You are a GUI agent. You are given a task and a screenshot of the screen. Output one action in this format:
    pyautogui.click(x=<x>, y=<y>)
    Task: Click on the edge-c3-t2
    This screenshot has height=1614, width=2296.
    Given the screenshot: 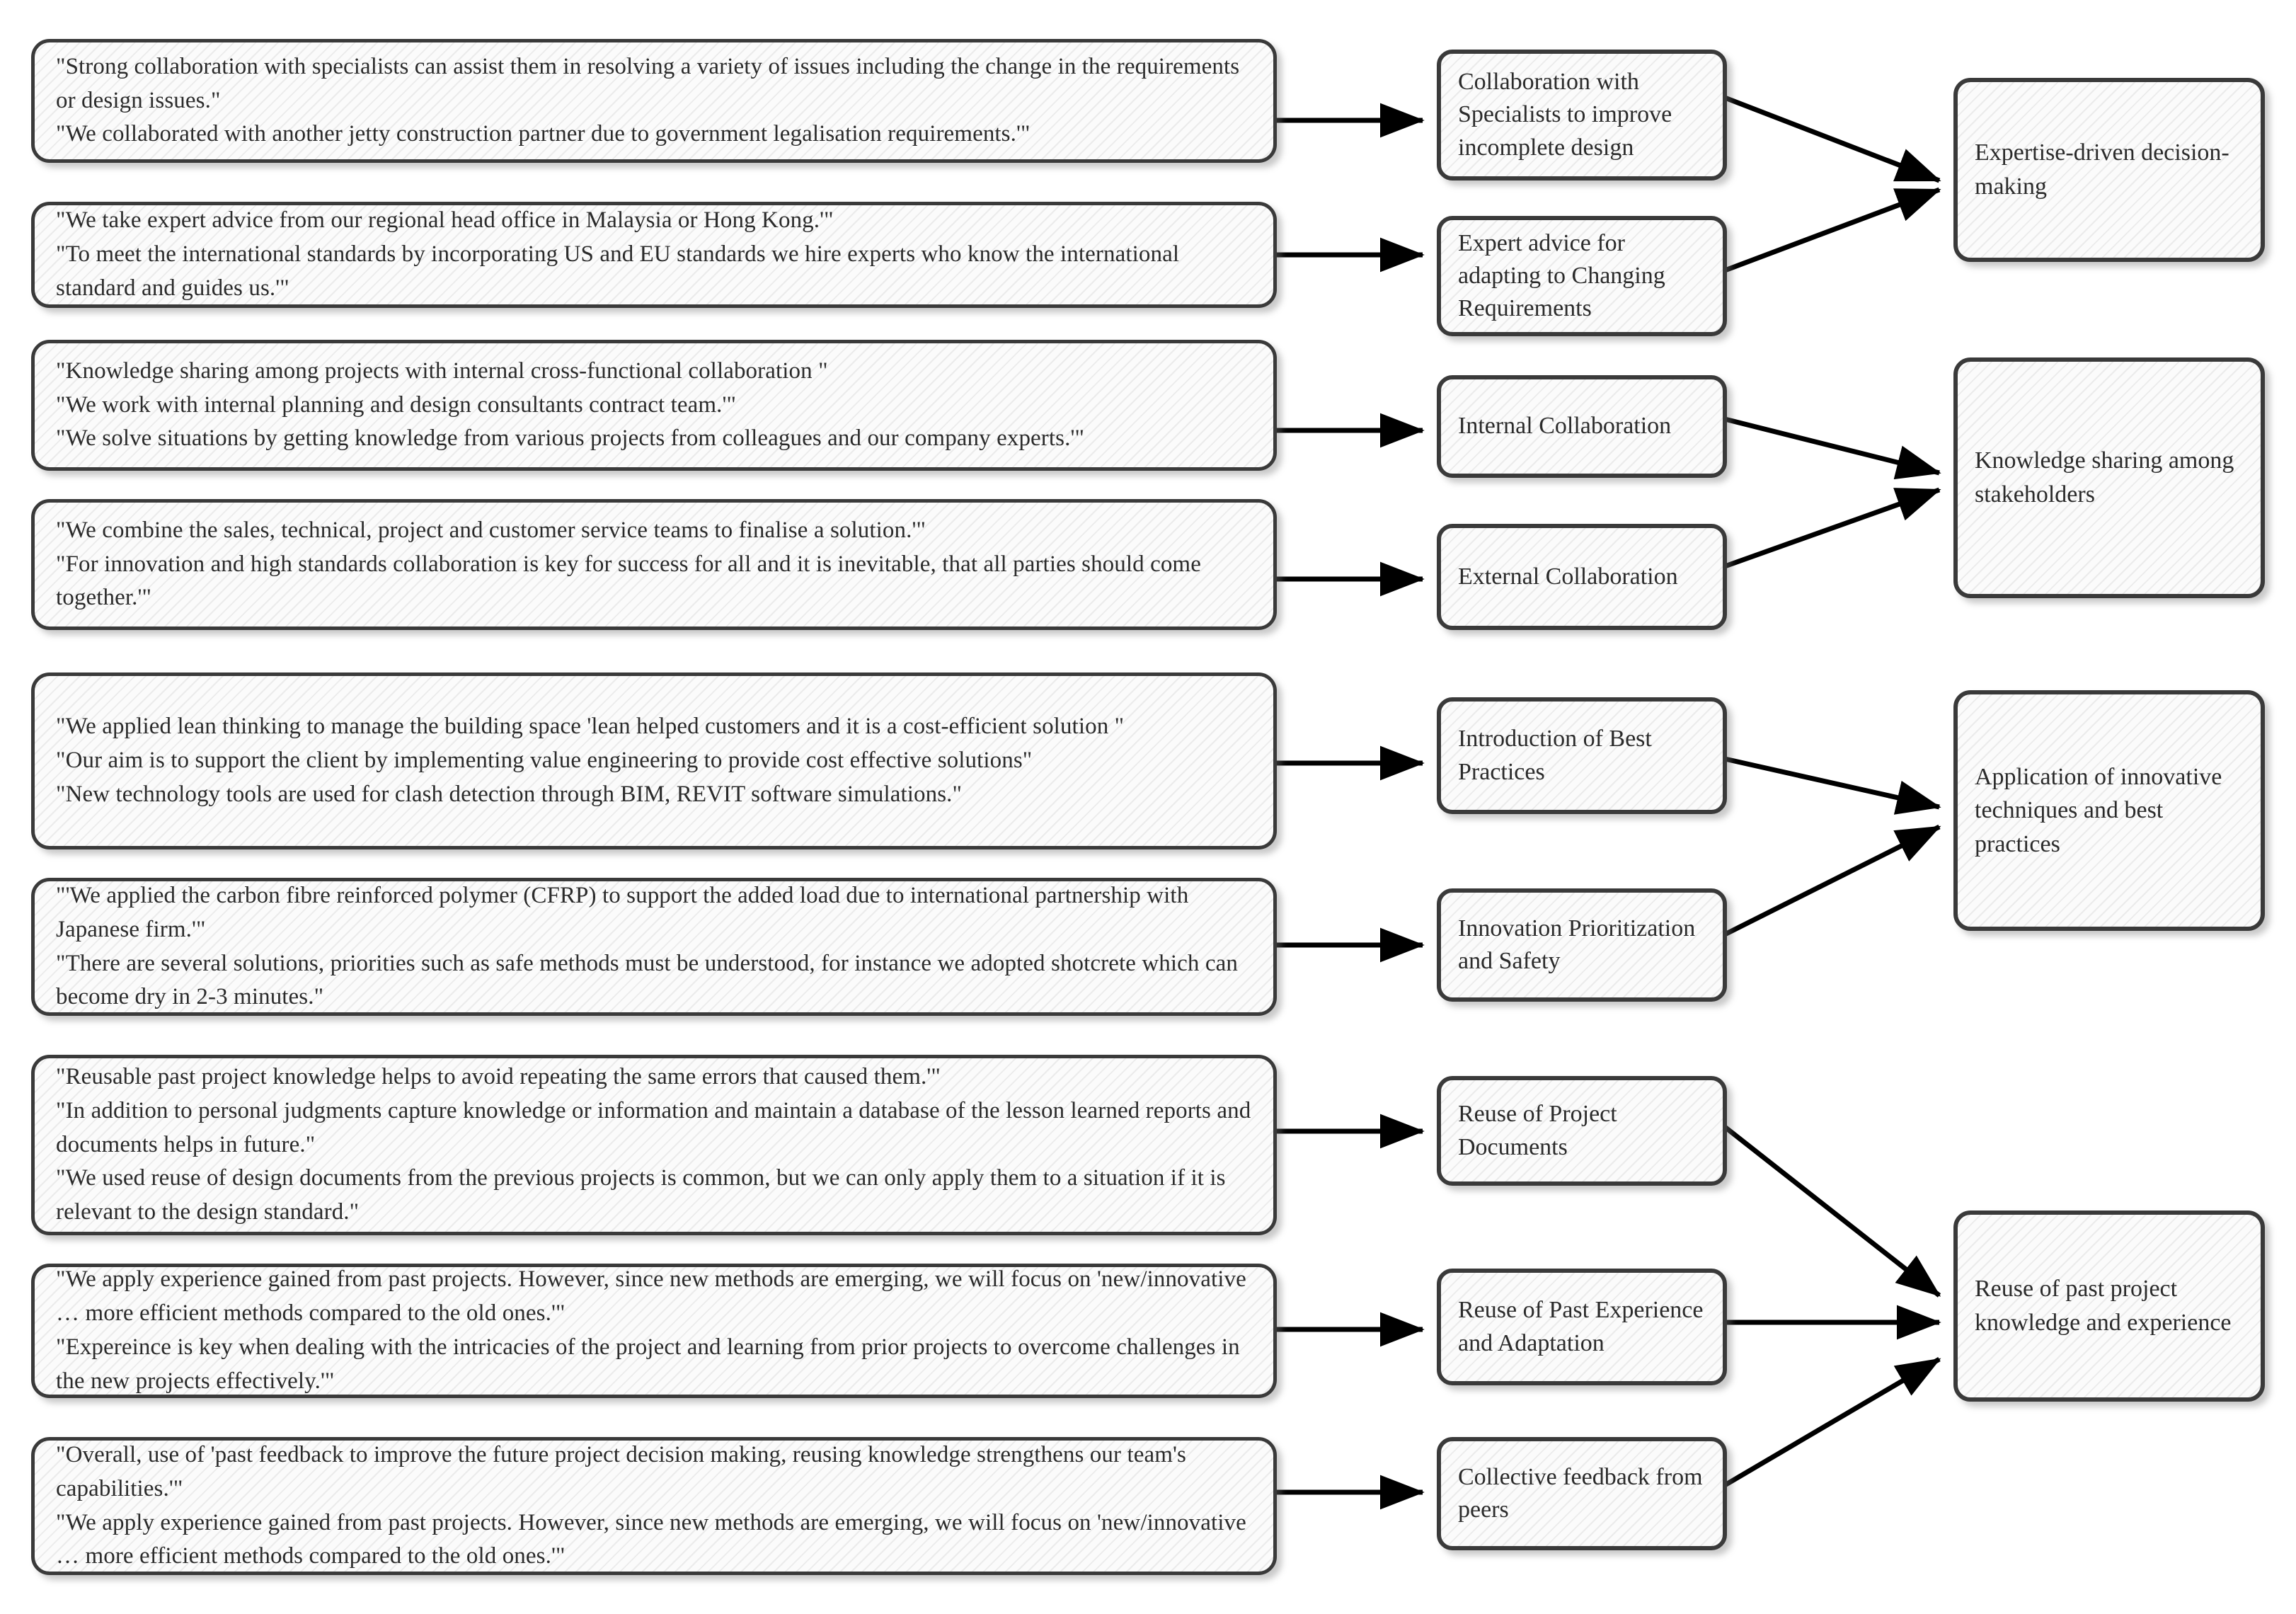 What is the action you would take?
    pyautogui.click(x=1832, y=448)
    